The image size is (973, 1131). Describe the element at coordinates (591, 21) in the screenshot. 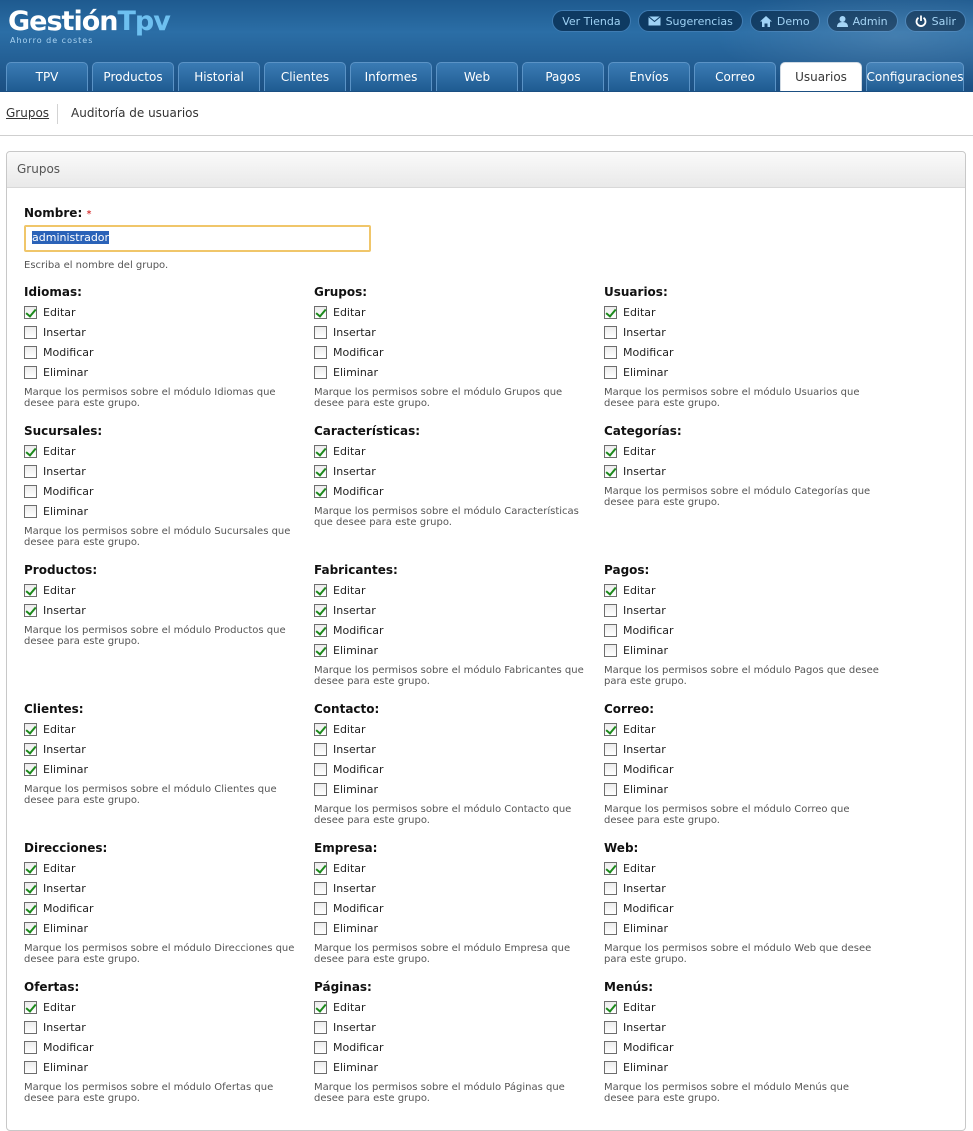

I see `view-store-link: Ver Tienda` at that location.